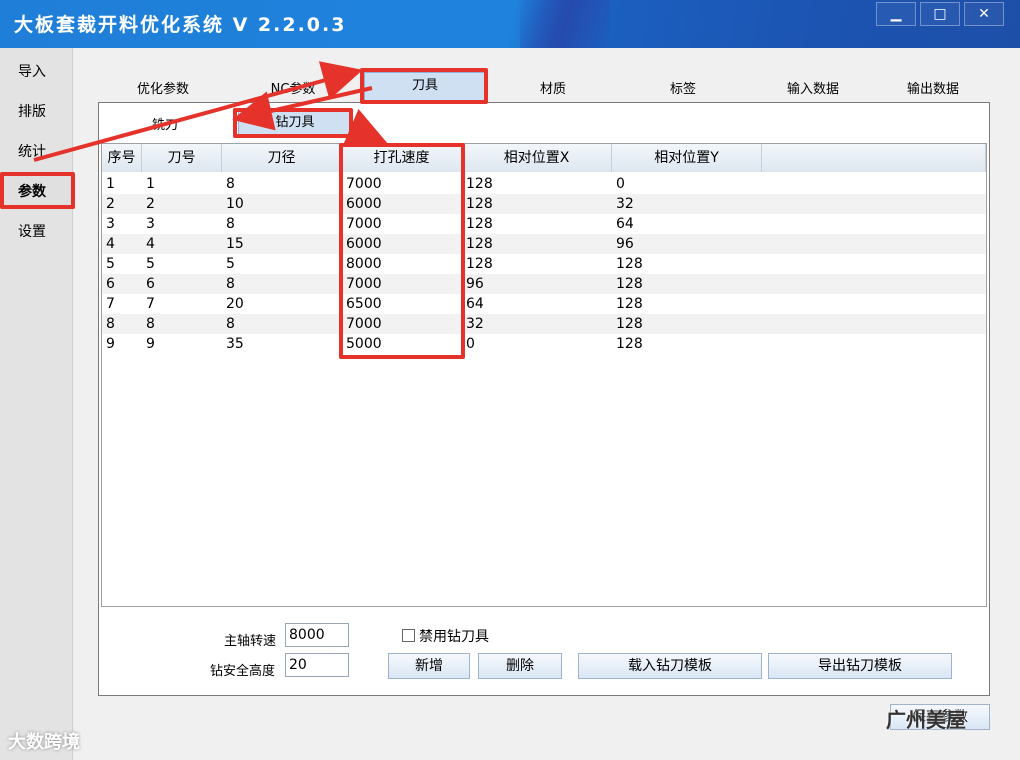  What do you see at coordinates (198, 111) in the screenshot?
I see `arrow-to-tools-tab` at bounding box center [198, 111].